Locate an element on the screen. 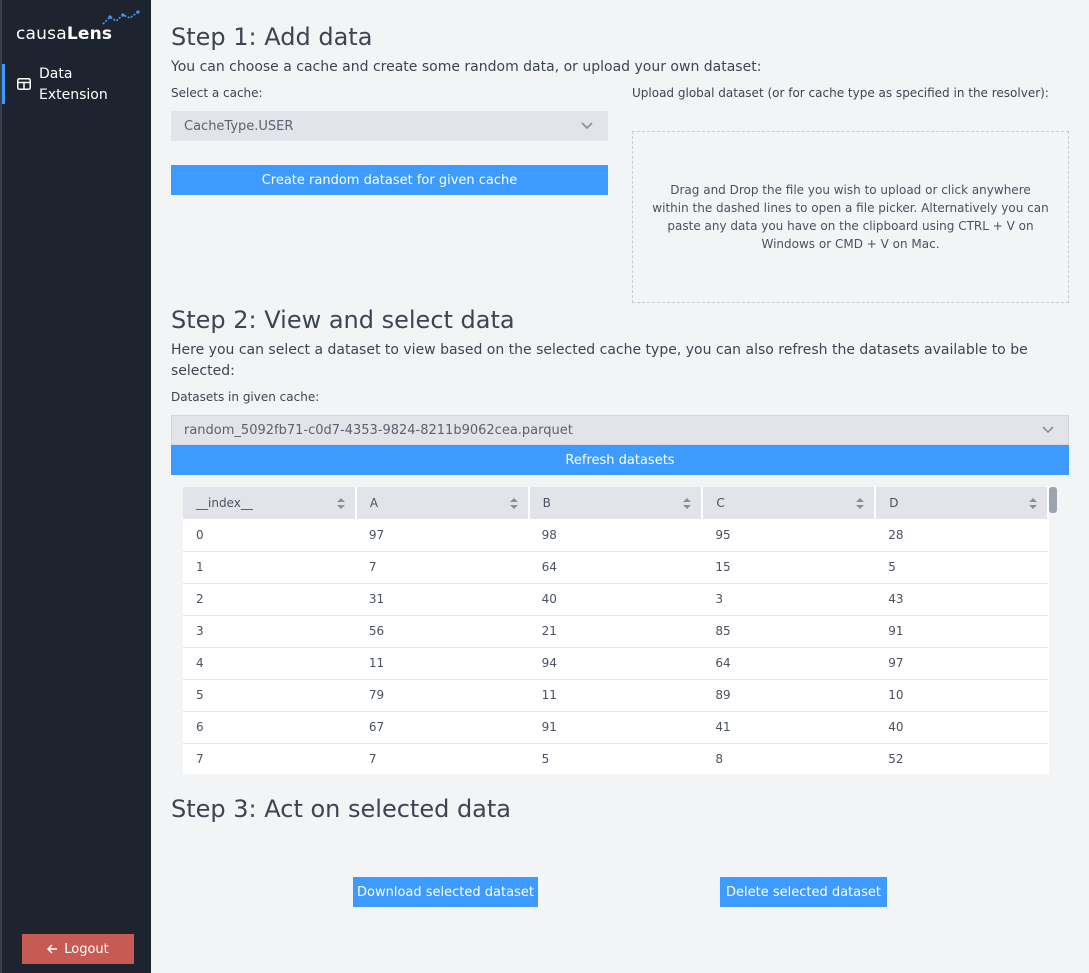  table-cell: 67 is located at coordinates (442, 727).